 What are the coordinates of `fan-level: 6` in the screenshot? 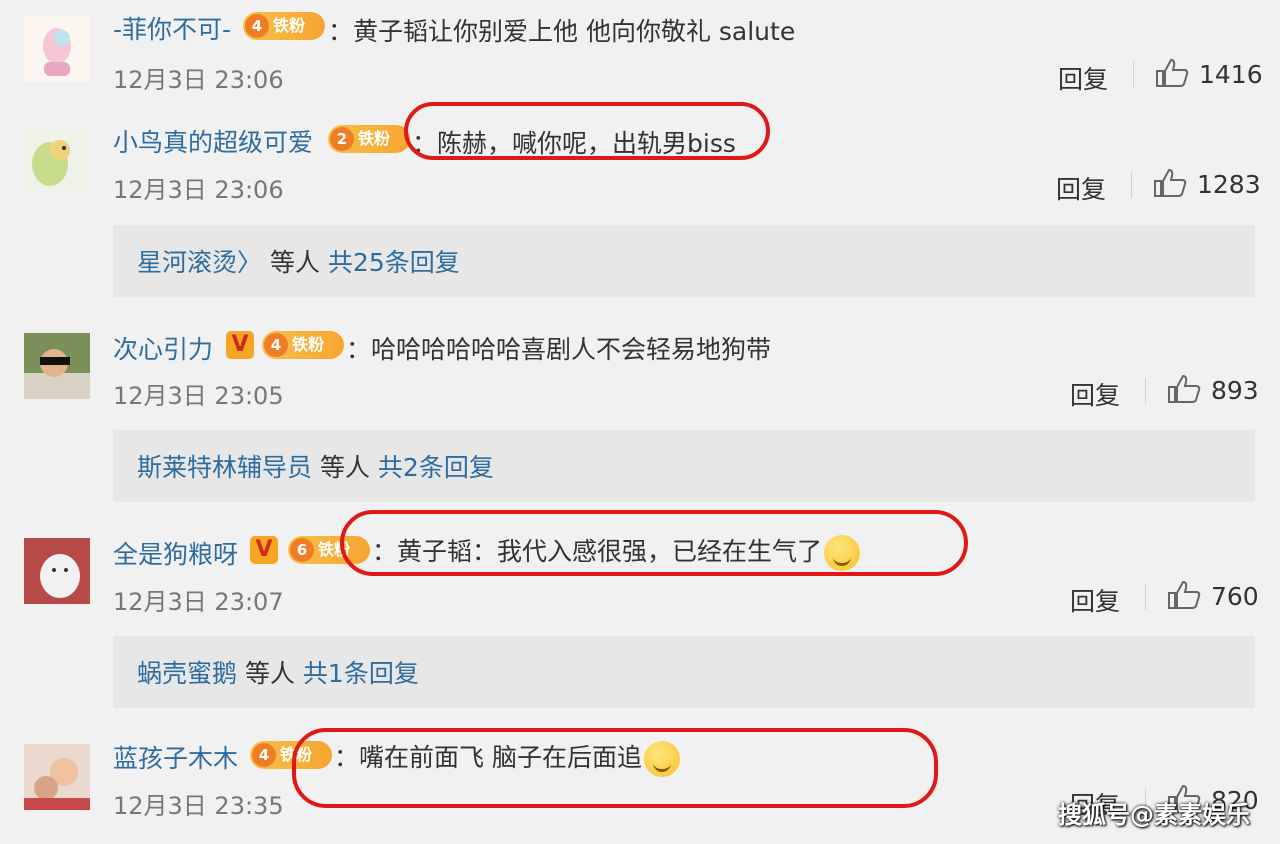 It's located at (302, 550).